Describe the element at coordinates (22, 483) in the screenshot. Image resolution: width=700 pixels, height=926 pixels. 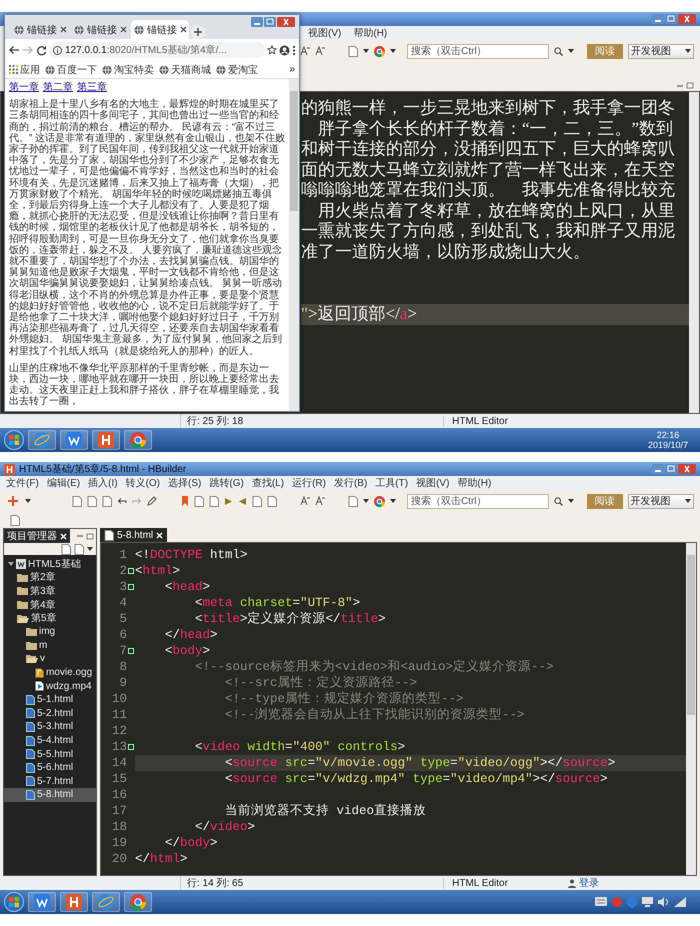
I see `menu-item: 文件(F)` at that location.